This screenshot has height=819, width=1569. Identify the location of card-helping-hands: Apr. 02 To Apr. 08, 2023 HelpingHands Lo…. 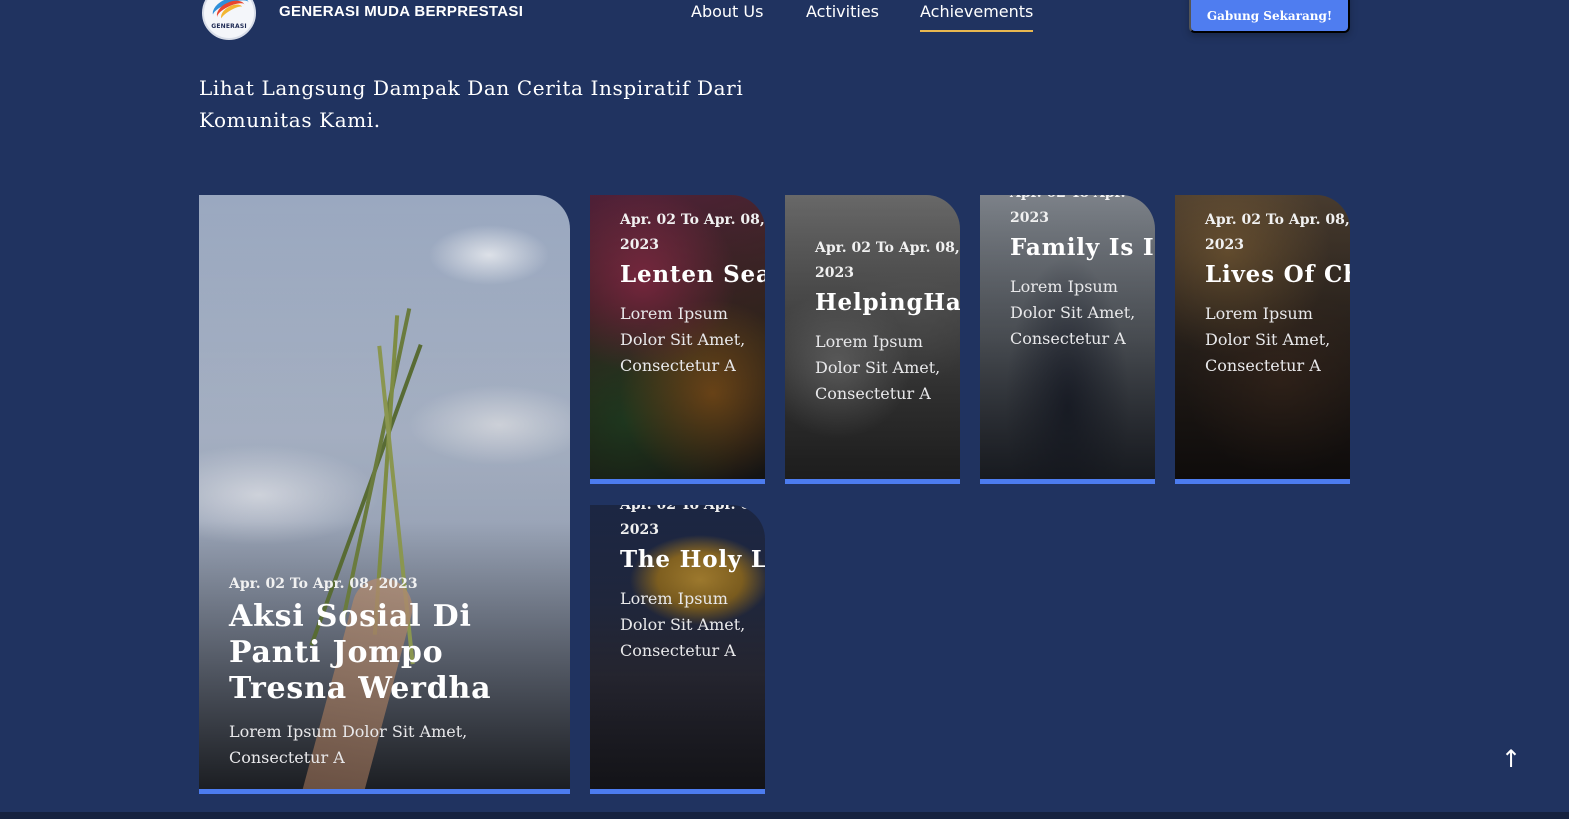
(872, 339).